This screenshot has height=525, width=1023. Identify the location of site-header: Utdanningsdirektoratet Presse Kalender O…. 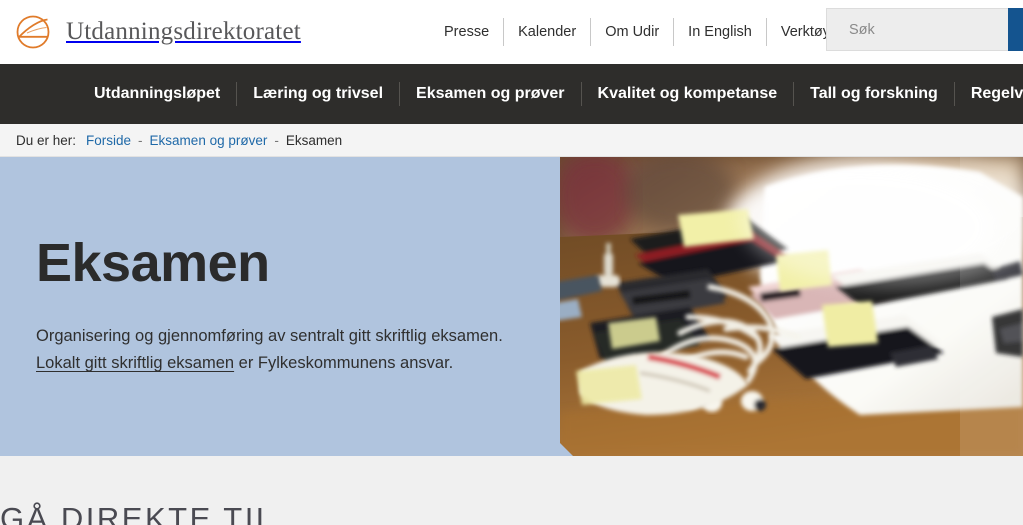
(511, 32).